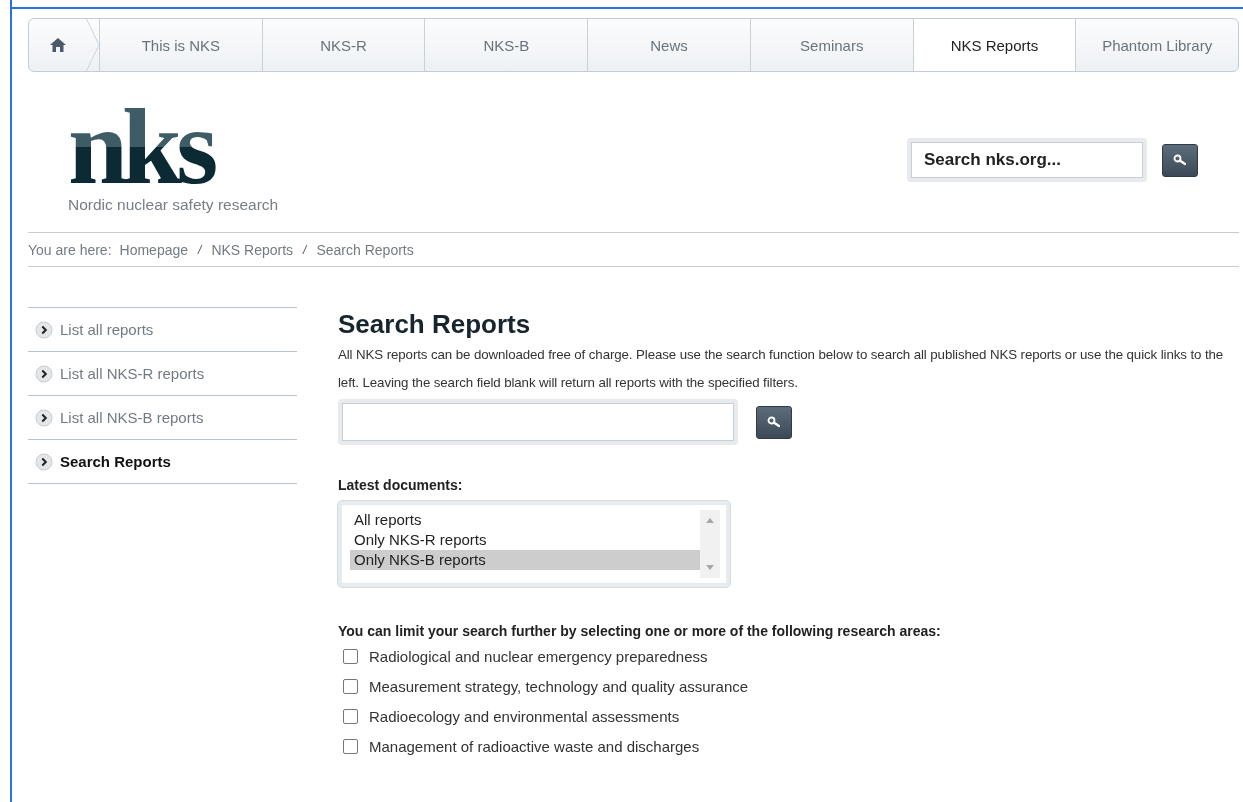 This screenshot has width=1243, height=802. I want to click on nav-tab: NKS Reports, so click(994, 45).